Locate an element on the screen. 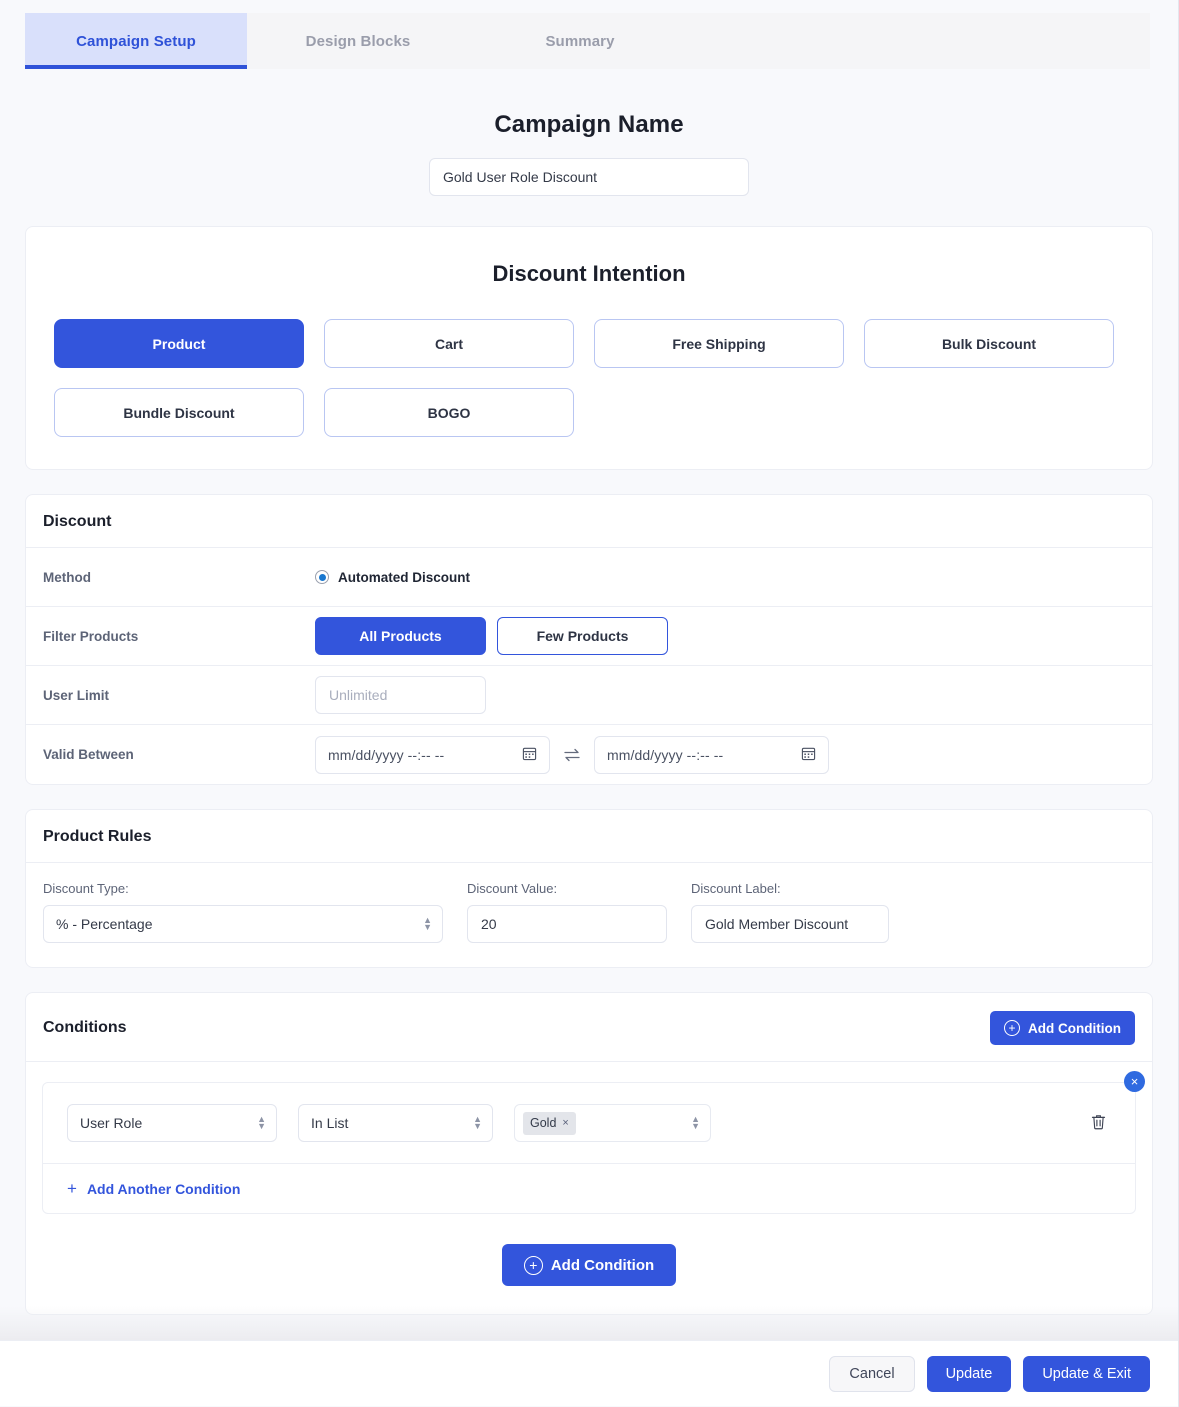 The width and height of the screenshot is (1179, 1407). user-limit-input is located at coordinates (400, 695).